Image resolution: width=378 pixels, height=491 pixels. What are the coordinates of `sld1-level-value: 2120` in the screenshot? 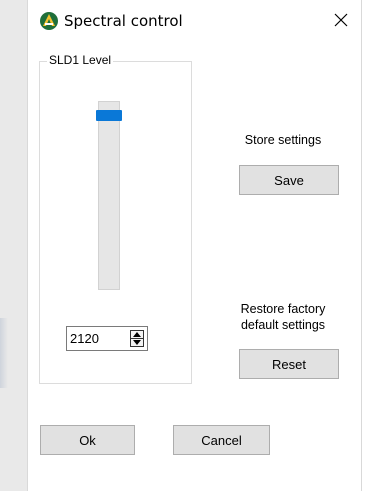 It's located at (84, 338).